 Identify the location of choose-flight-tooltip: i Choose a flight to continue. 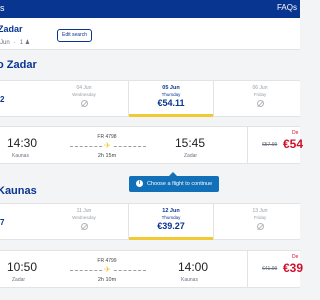
(174, 182).